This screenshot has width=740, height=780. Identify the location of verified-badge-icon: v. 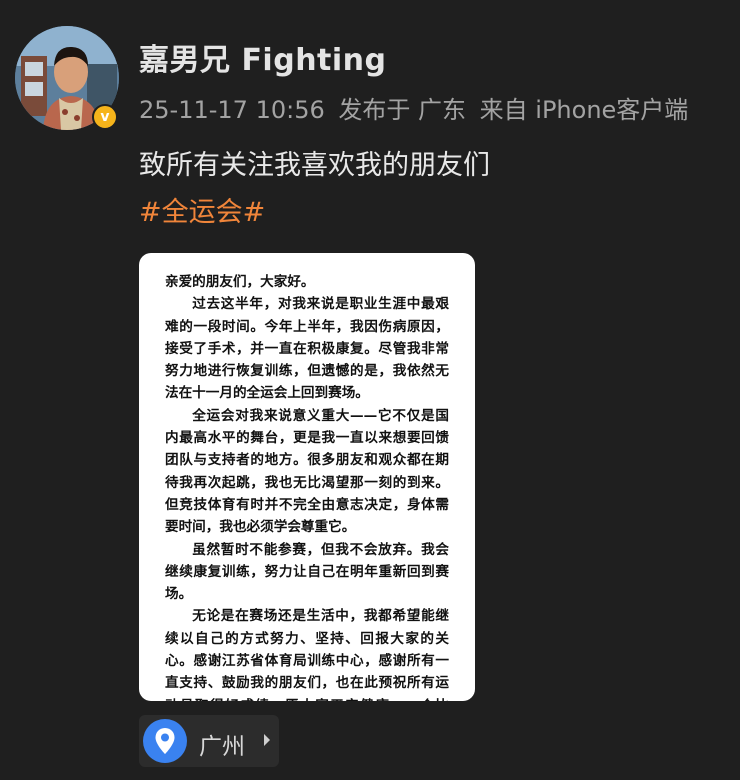
(105, 117).